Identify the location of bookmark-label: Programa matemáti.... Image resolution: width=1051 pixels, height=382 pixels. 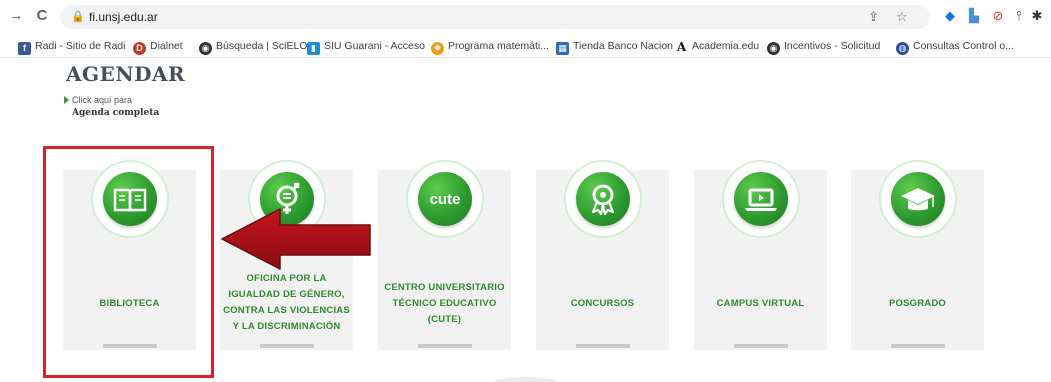
(498, 46).